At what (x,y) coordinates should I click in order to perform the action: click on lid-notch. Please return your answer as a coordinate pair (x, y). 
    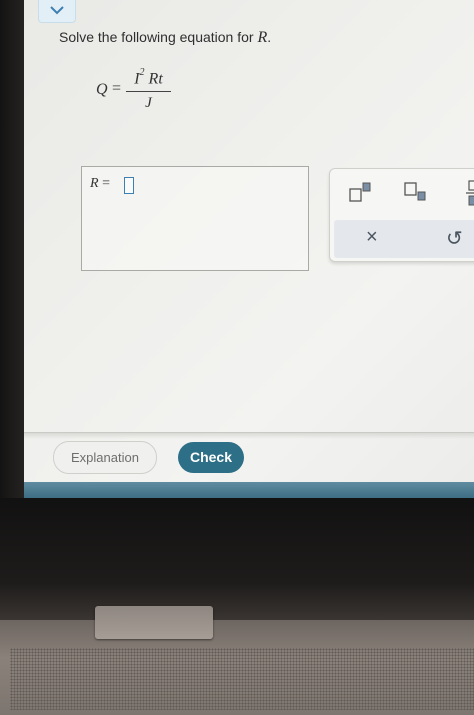
    Looking at the image, I should click on (154, 622).